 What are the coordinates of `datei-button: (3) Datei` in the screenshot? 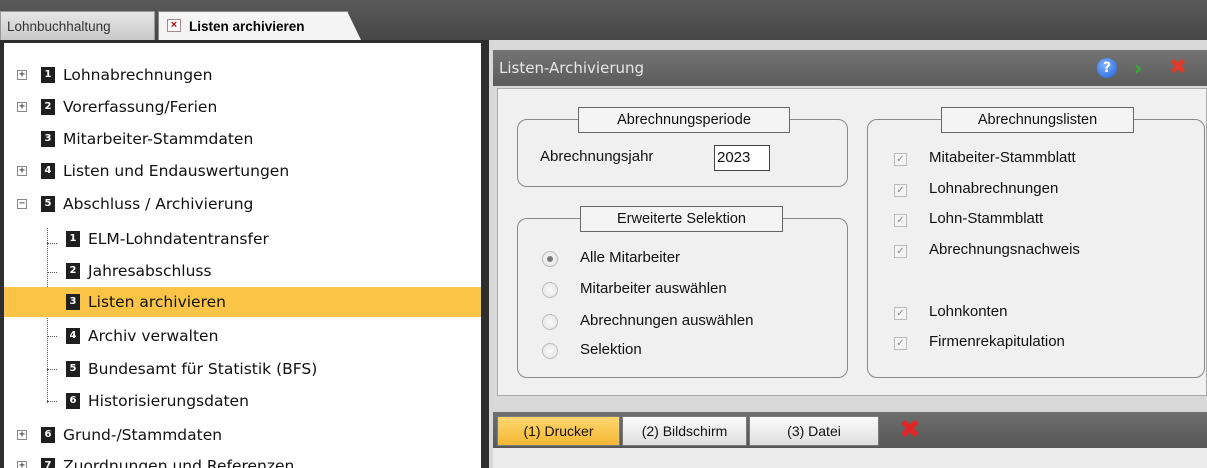 It's located at (814, 431).